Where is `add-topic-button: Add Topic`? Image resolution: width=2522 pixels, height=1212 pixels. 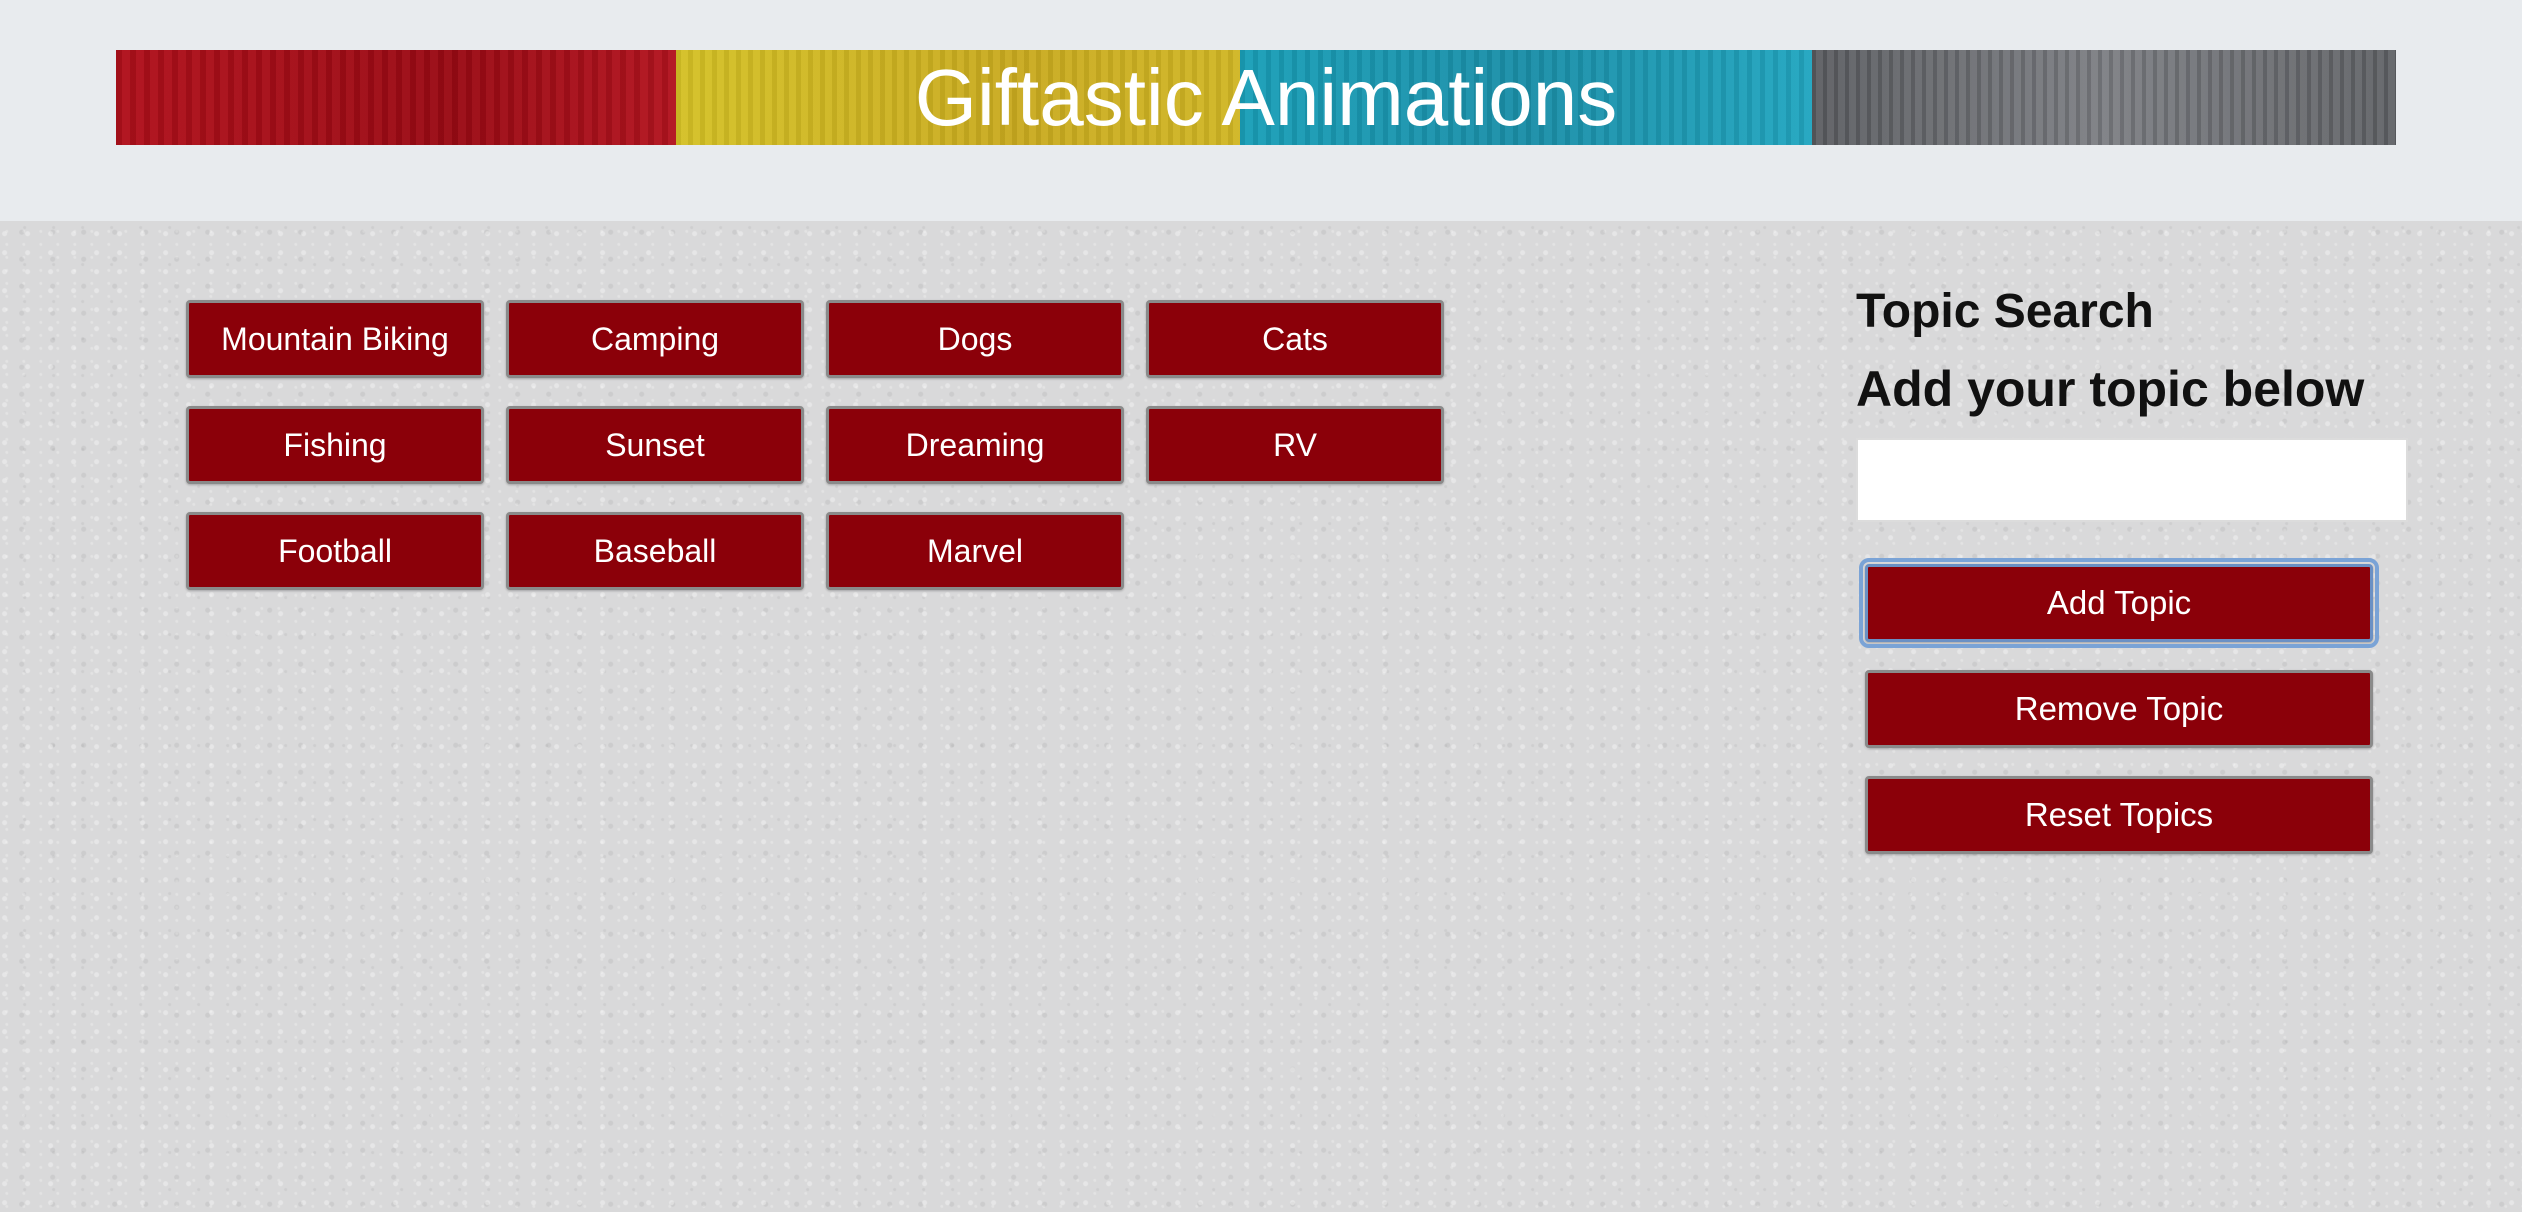
add-topic-button: Add Topic is located at coordinates (2119, 603).